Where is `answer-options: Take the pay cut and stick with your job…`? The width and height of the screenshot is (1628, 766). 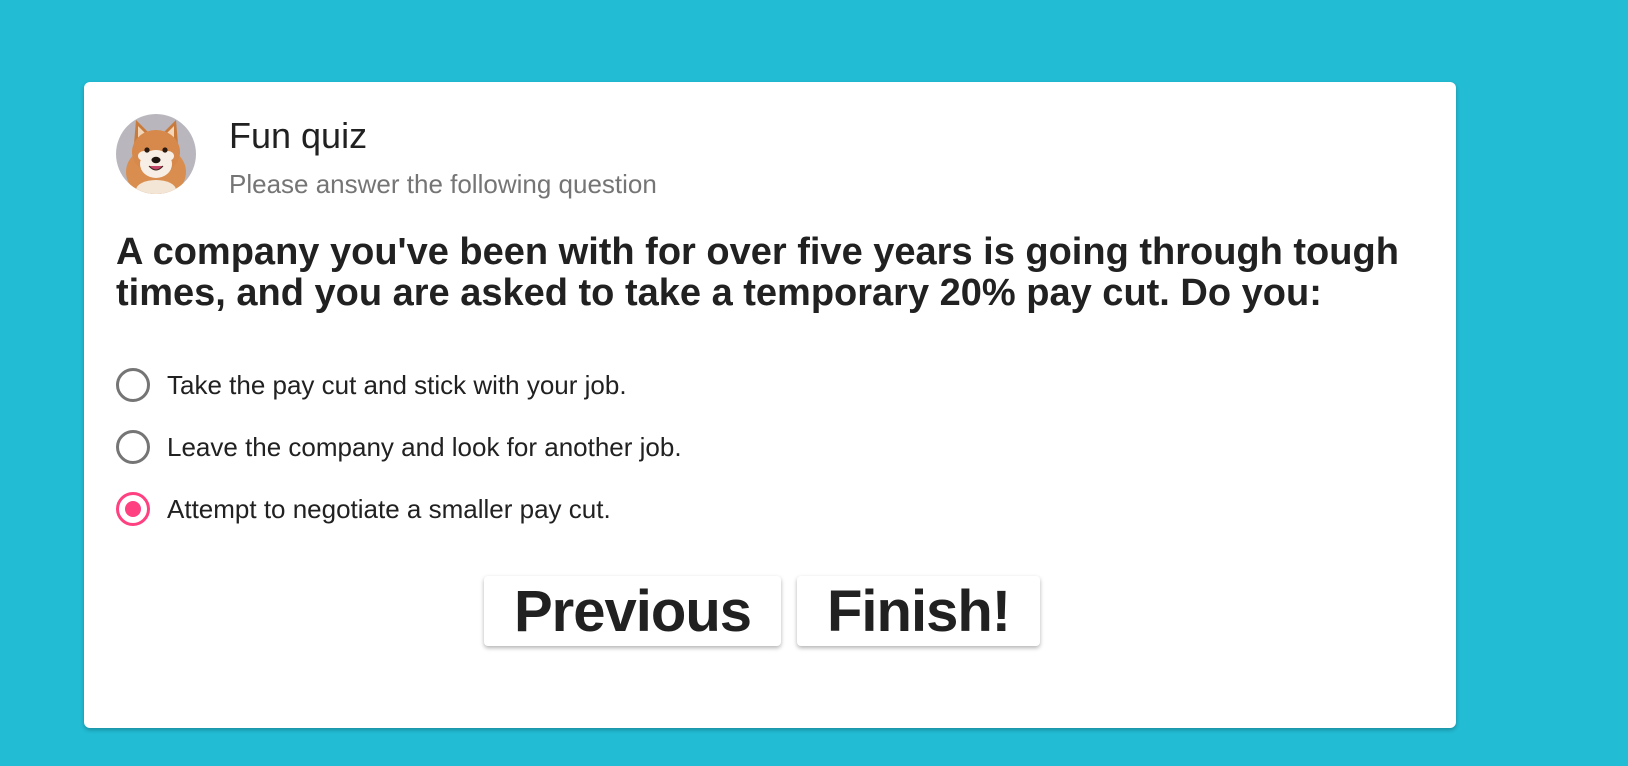
answer-options: Take the pay cut and stick with your job… is located at coordinates (399, 447).